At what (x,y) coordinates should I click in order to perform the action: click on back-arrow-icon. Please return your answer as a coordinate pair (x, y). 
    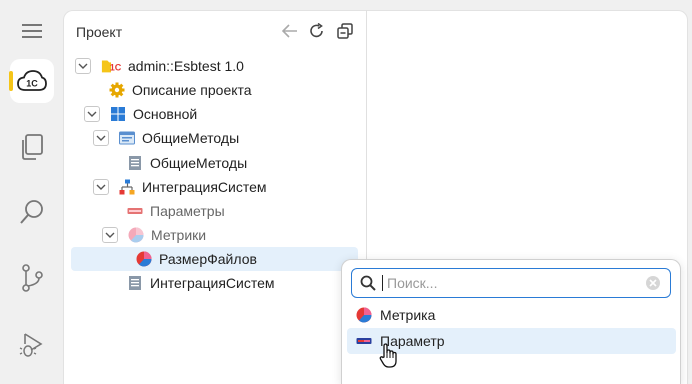
    Looking at the image, I should click on (290, 31).